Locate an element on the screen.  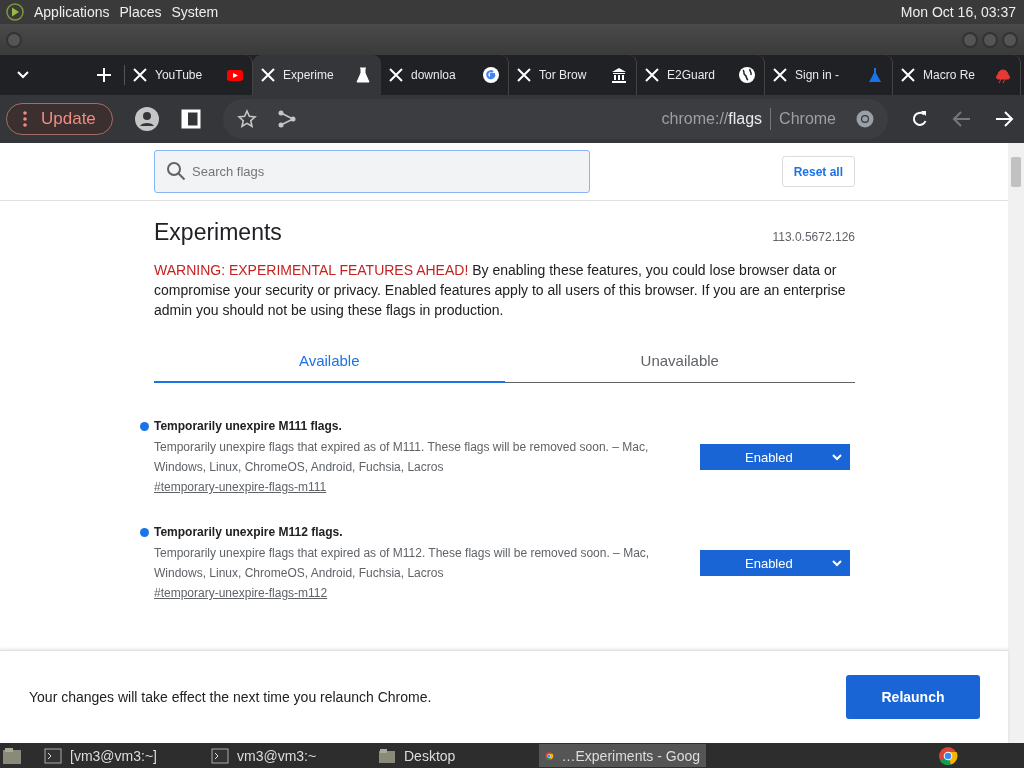
clock: Mon Oct 16, 03:37 is located at coordinates (958, 12).